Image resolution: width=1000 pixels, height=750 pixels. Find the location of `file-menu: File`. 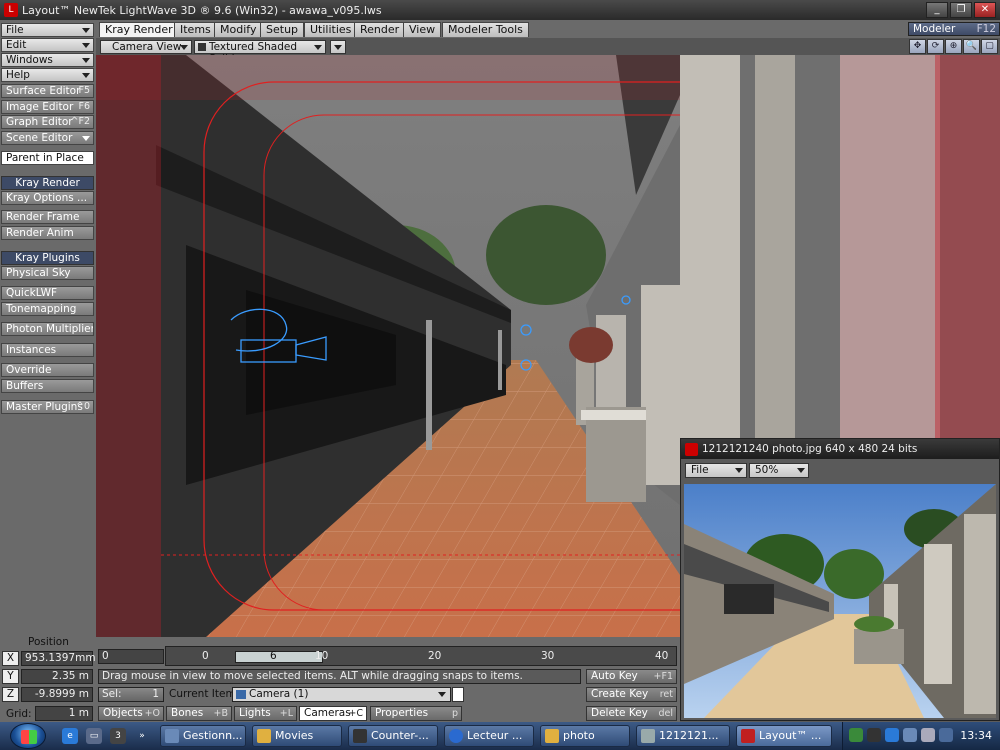

file-menu: File is located at coordinates (47, 30).